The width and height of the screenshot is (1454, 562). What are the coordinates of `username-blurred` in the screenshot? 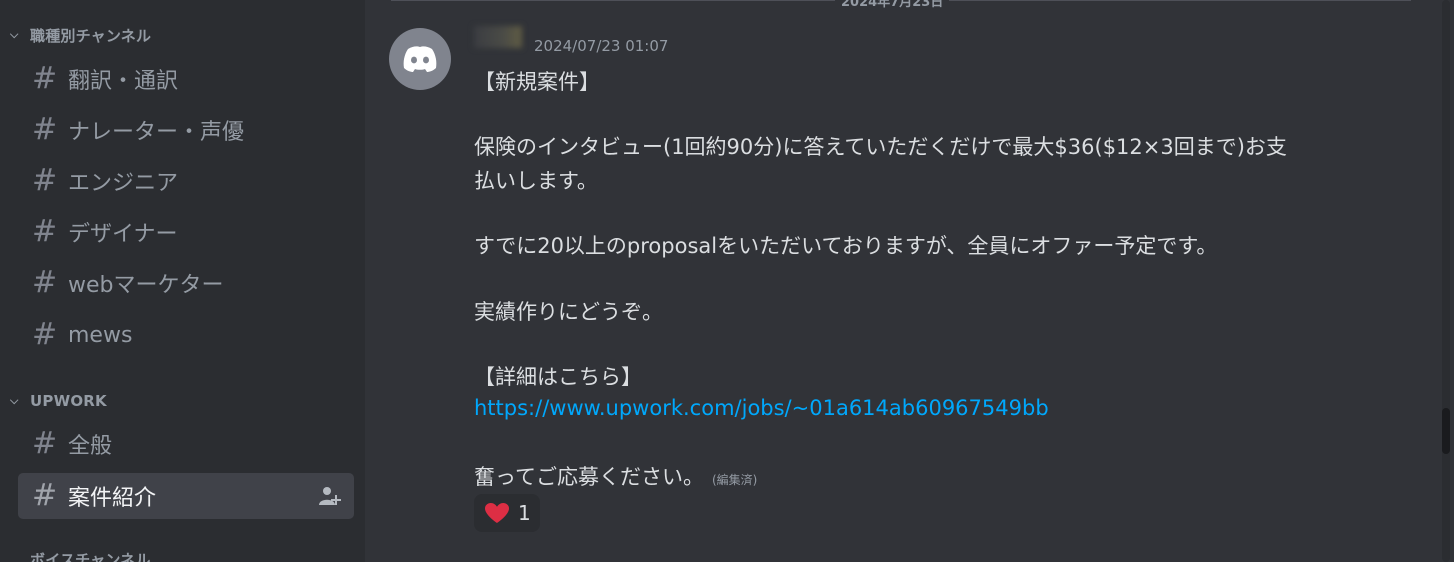 It's located at (498, 37).